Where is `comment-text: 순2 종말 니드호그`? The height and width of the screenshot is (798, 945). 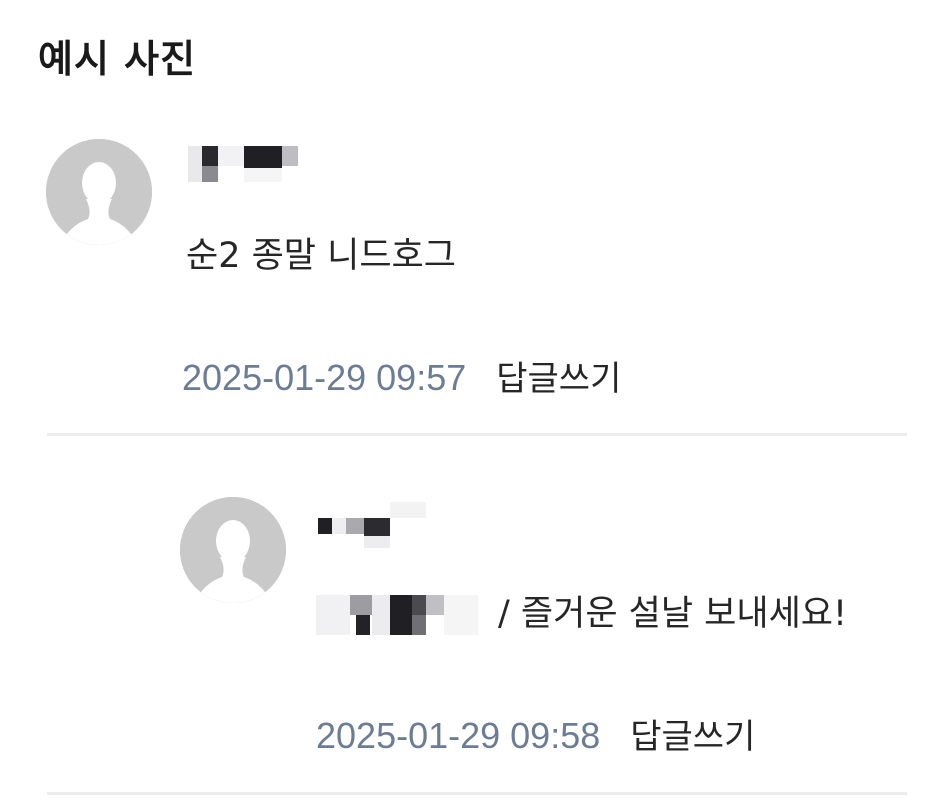
comment-text: 순2 종말 니드호그 is located at coordinates (321, 256).